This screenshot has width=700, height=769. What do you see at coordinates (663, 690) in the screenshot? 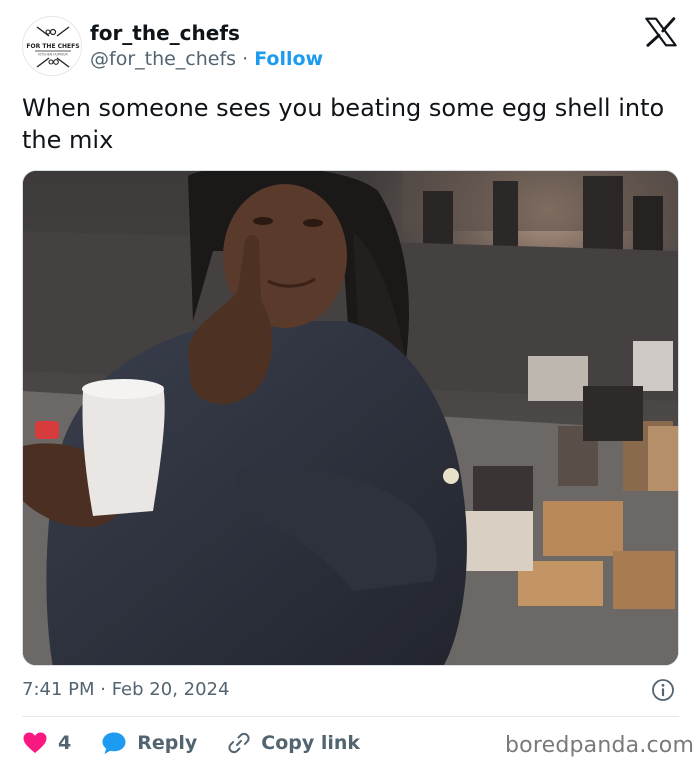
I see `info-icon` at bounding box center [663, 690].